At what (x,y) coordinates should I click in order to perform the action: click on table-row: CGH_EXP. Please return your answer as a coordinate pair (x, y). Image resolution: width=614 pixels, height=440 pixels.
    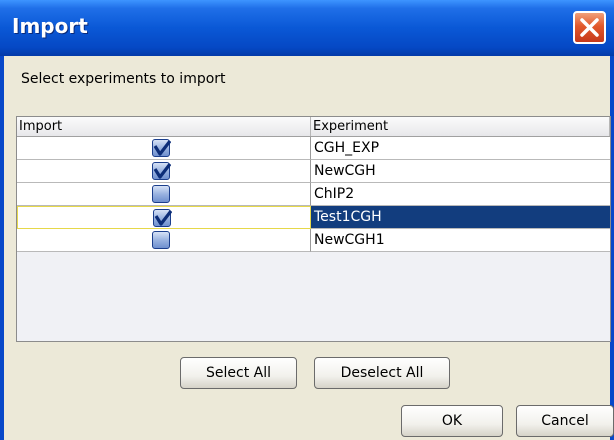
    Looking at the image, I should click on (313, 148).